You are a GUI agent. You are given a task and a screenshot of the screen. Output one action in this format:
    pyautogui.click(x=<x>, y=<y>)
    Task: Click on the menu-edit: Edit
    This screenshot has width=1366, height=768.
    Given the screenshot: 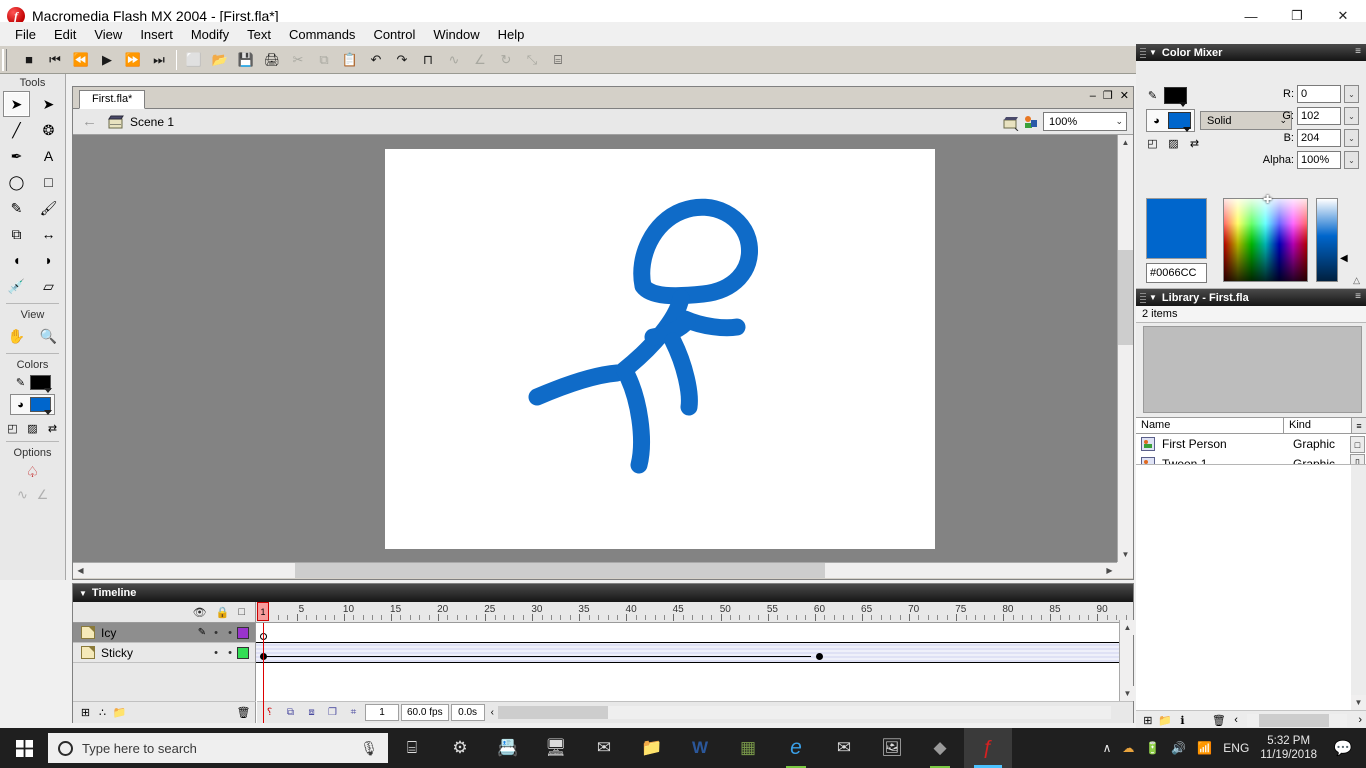 What is the action you would take?
    pyautogui.click(x=65, y=34)
    